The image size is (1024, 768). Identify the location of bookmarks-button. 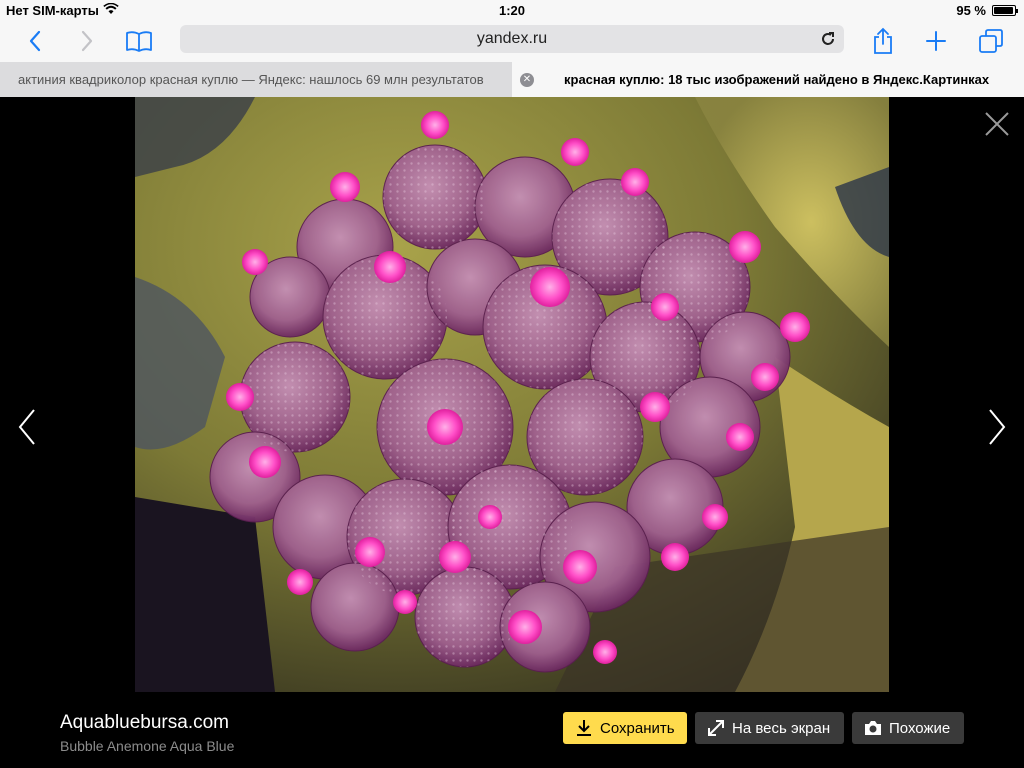
(139, 41).